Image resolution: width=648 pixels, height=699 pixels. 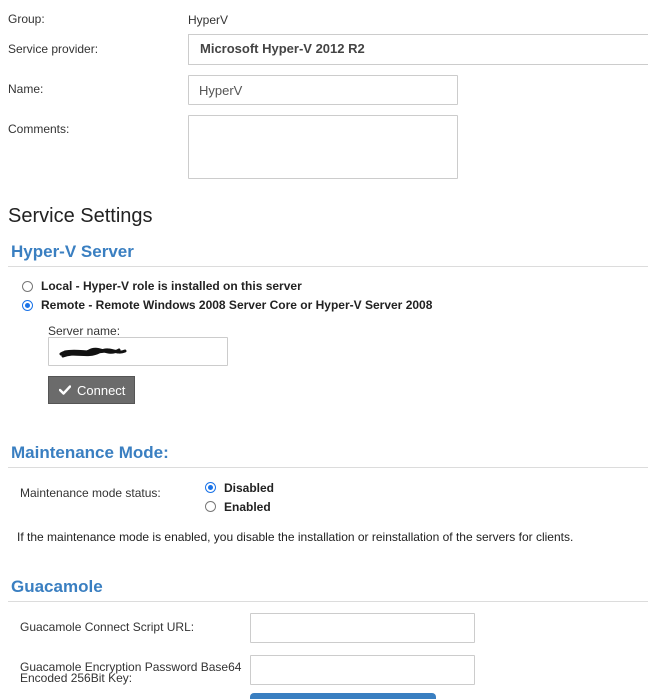 What do you see at coordinates (57, 586) in the screenshot?
I see `guacamole-heading: Guacamole` at bounding box center [57, 586].